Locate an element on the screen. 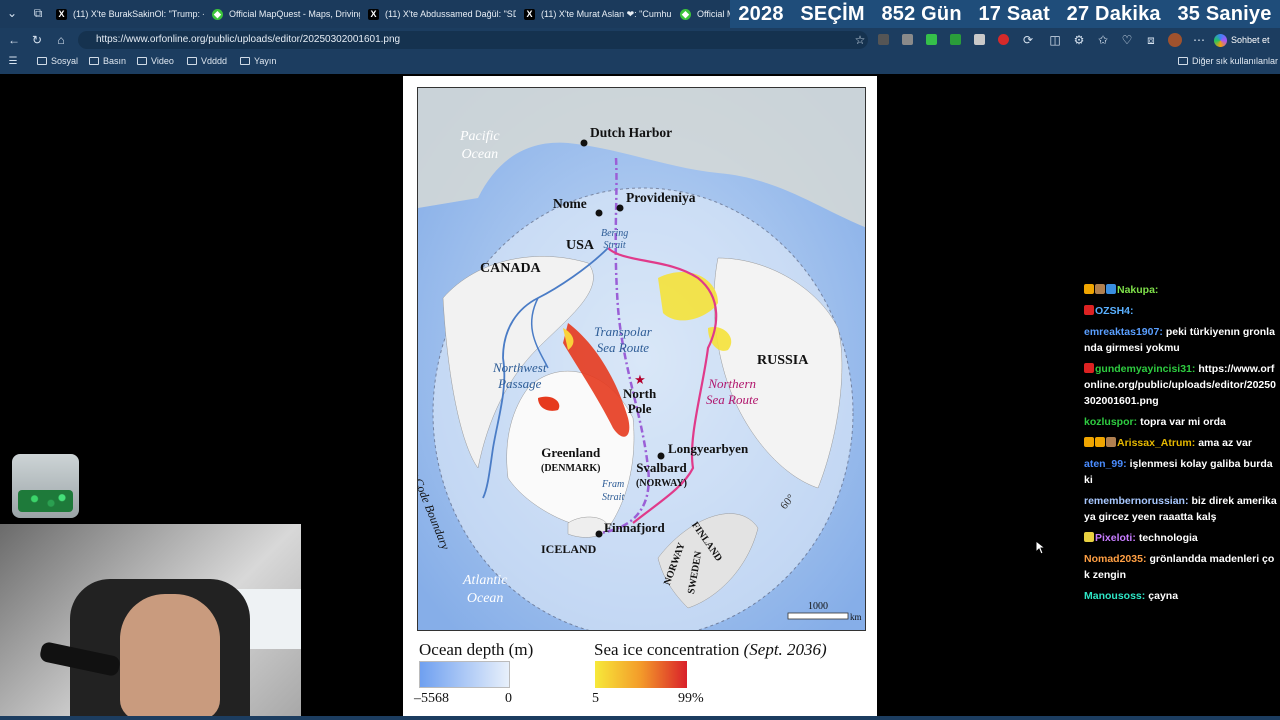  map-label-north-pole-line-1: North is located at coordinates (640, 393).